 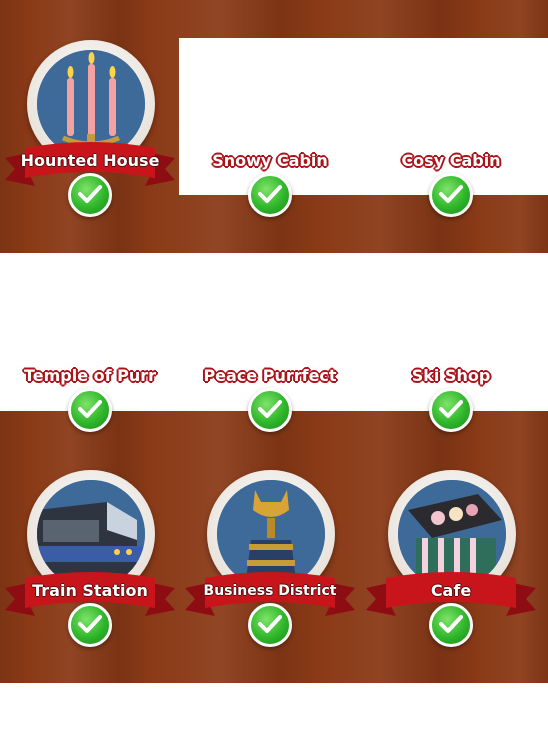 What do you see at coordinates (90, 160) in the screenshot?
I see `location-name: Hounted House` at bounding box center [90, 160].